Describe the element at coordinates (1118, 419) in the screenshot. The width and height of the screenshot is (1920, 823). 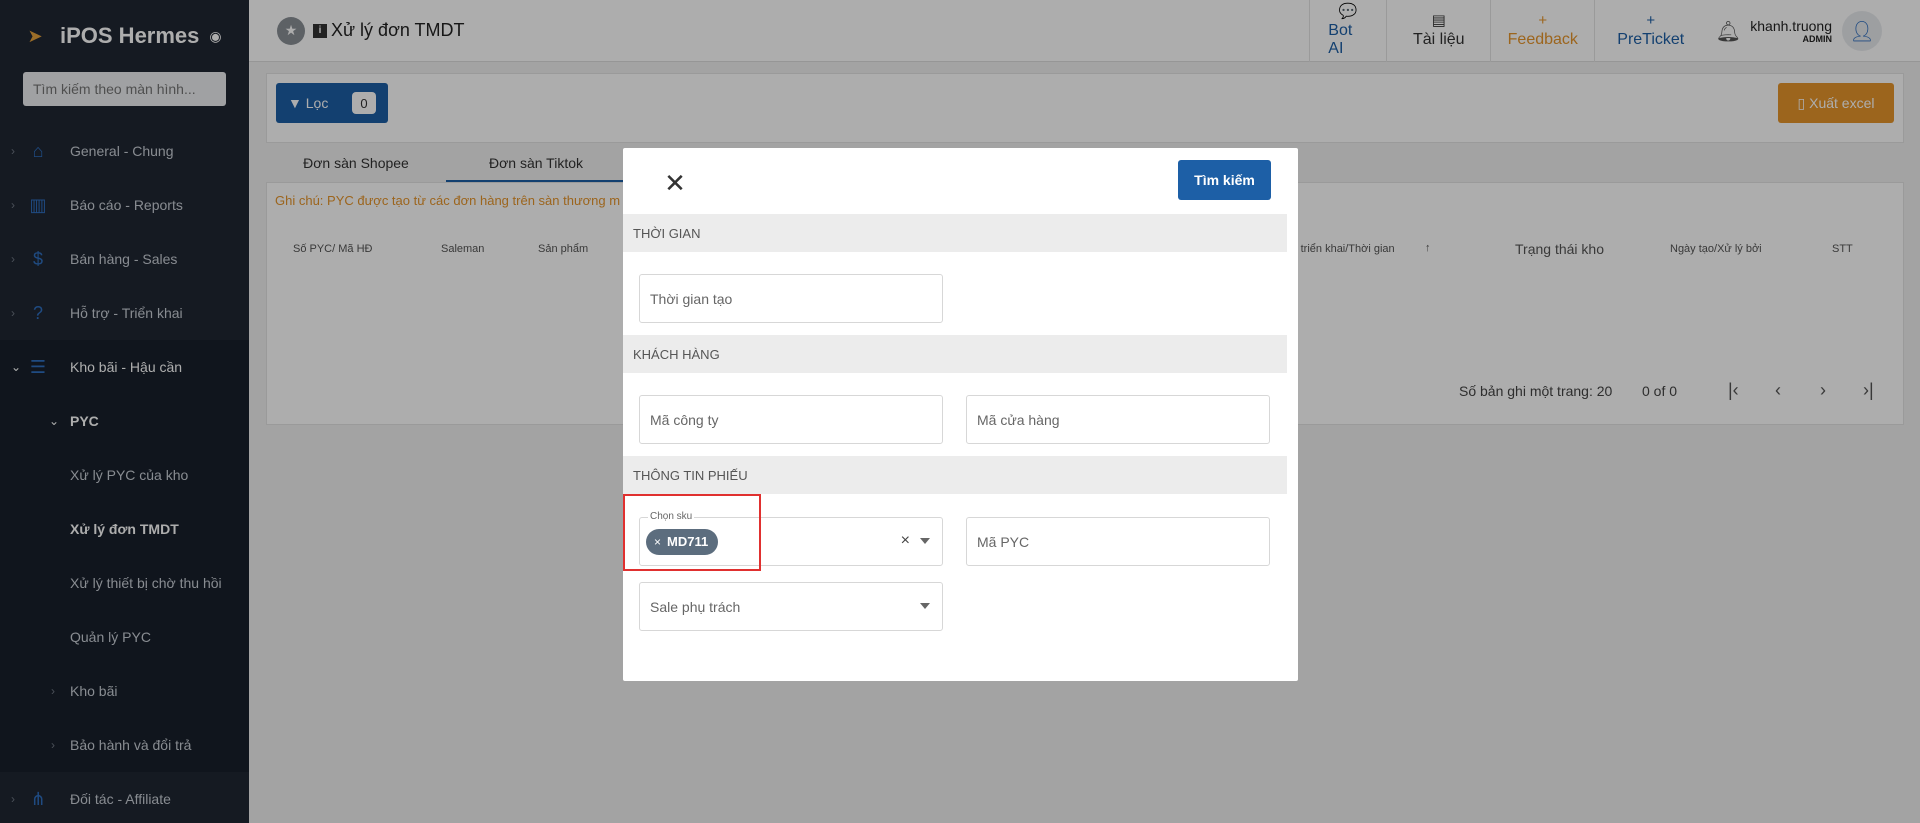
I see `store-code-field: Mã cửa hàng` at that location.